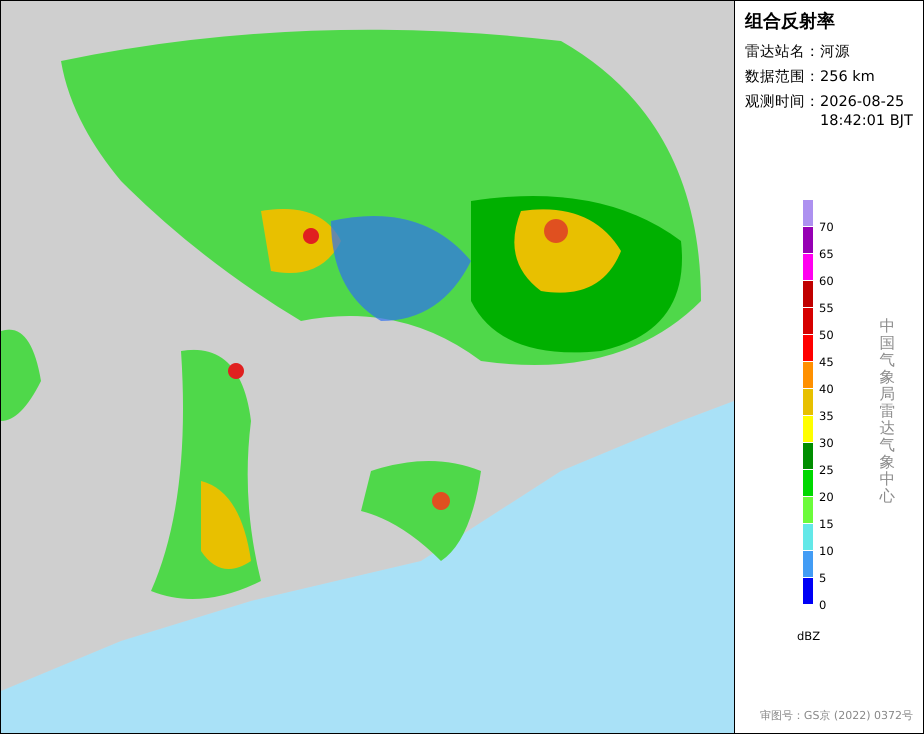 The image size is (924, 734). What do you see at coordinates (823, 605) in the screenshot?
I see `legend-tick-label: 0` at bounding box center [823, 605].